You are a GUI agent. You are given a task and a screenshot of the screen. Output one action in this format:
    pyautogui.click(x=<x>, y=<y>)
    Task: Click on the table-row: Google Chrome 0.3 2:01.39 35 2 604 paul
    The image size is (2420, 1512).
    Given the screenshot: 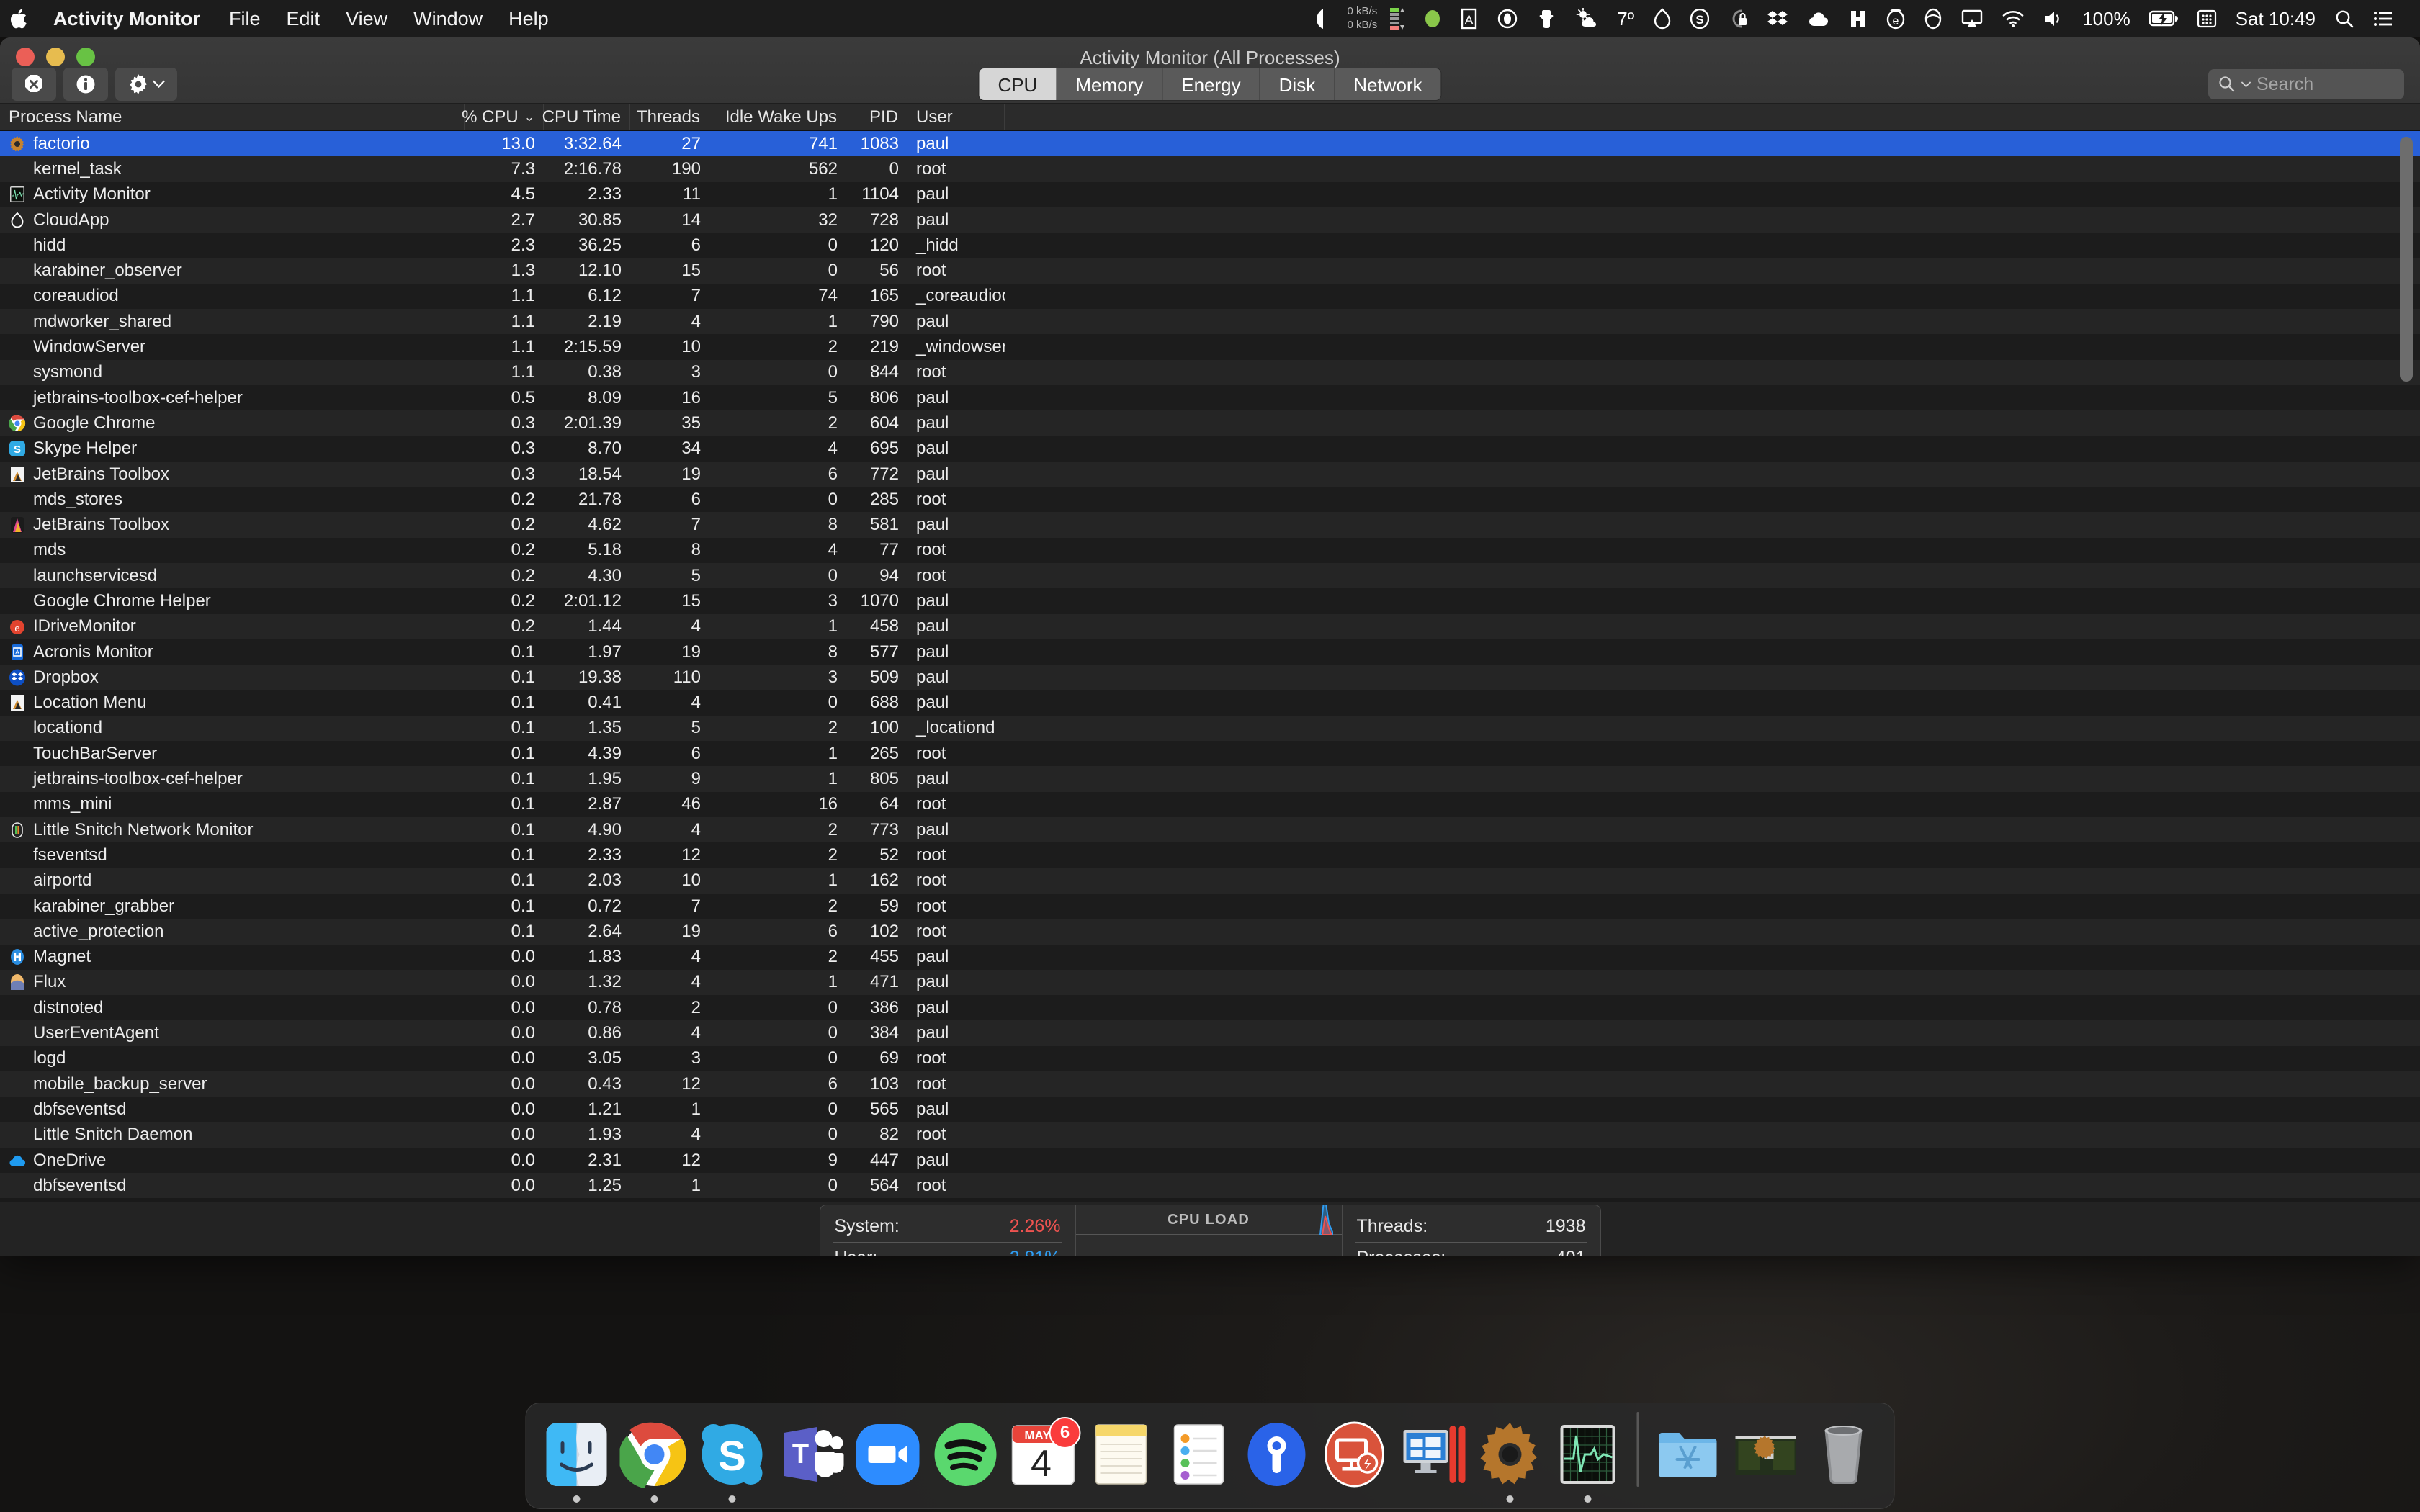 What is the action you would take?
    pyautogui.click(x=1210, y=423)
    